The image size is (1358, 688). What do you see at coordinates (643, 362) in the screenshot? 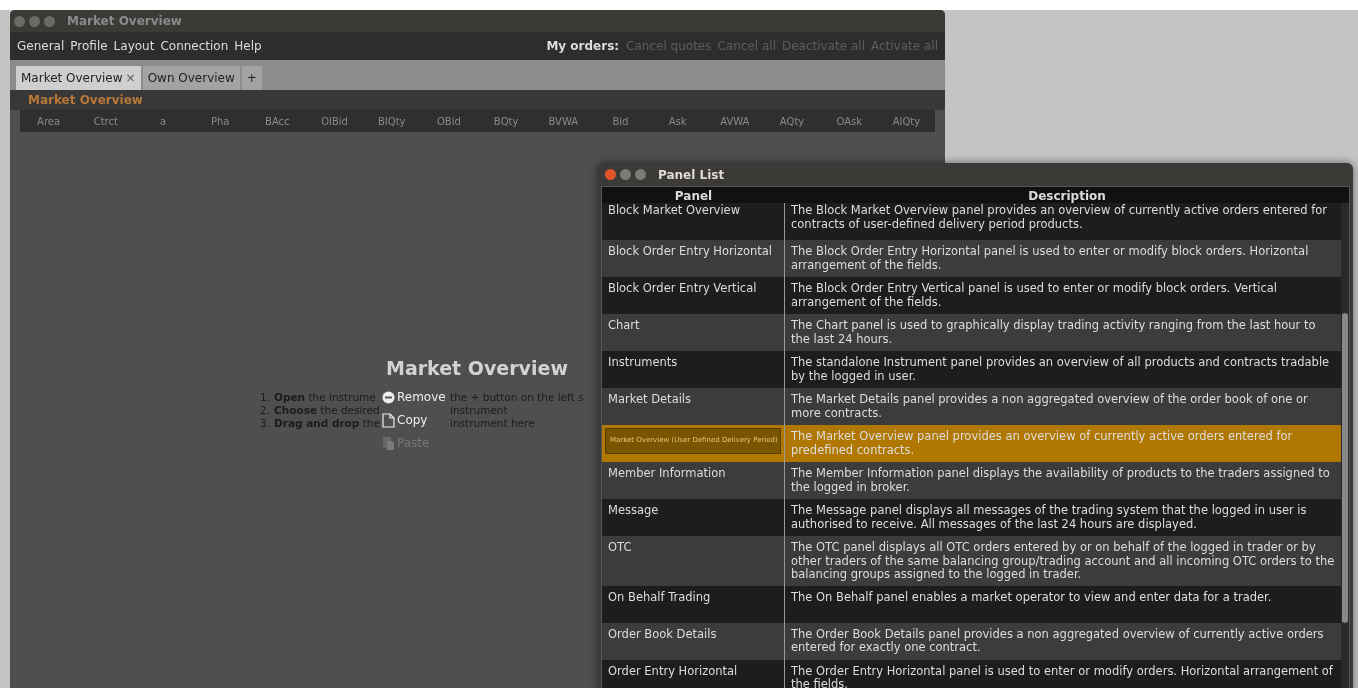
I see `table-cell: Instruments` at bounding box center [643, 362].